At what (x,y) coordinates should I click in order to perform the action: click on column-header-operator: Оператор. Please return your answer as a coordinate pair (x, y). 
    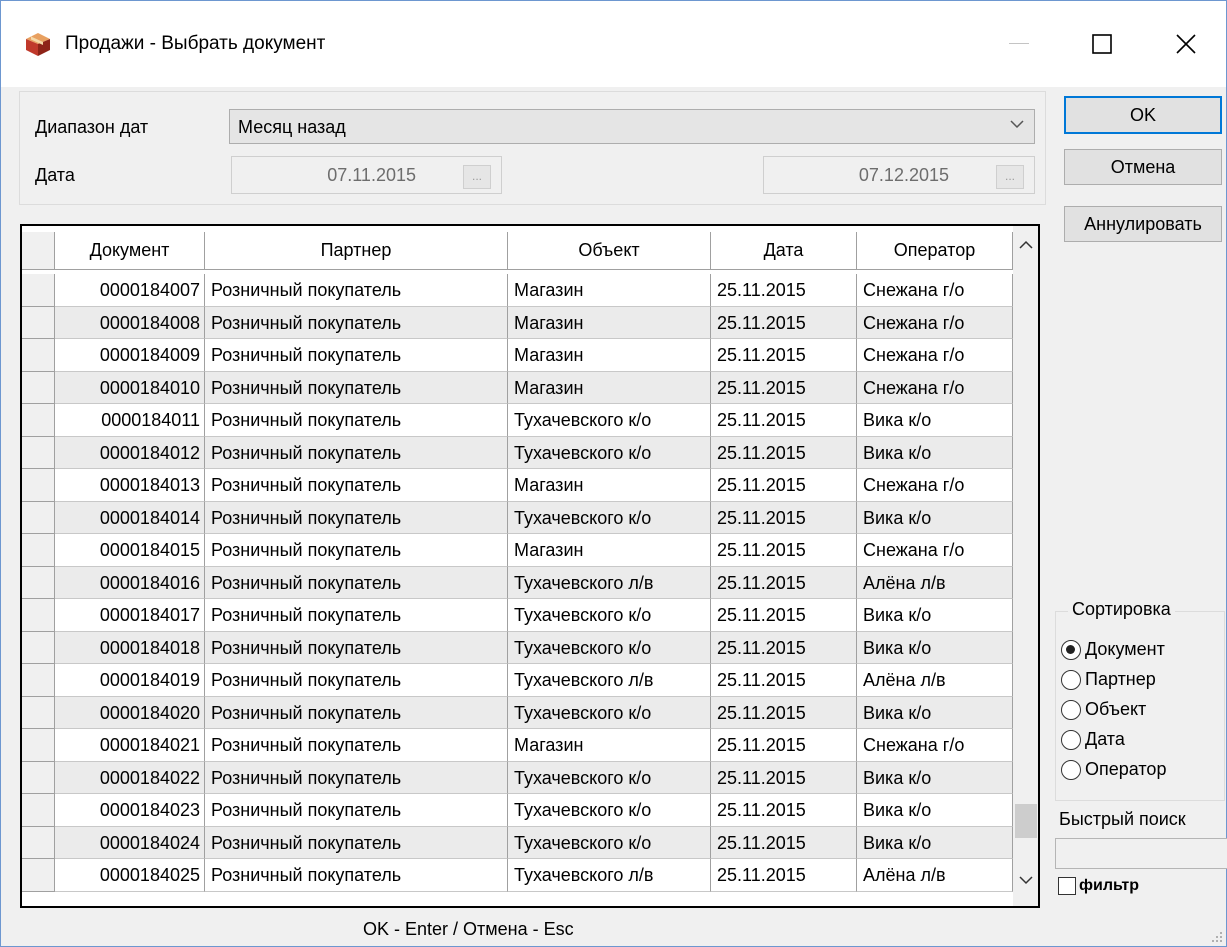
    Looking at the image, I should click on (935, 251).